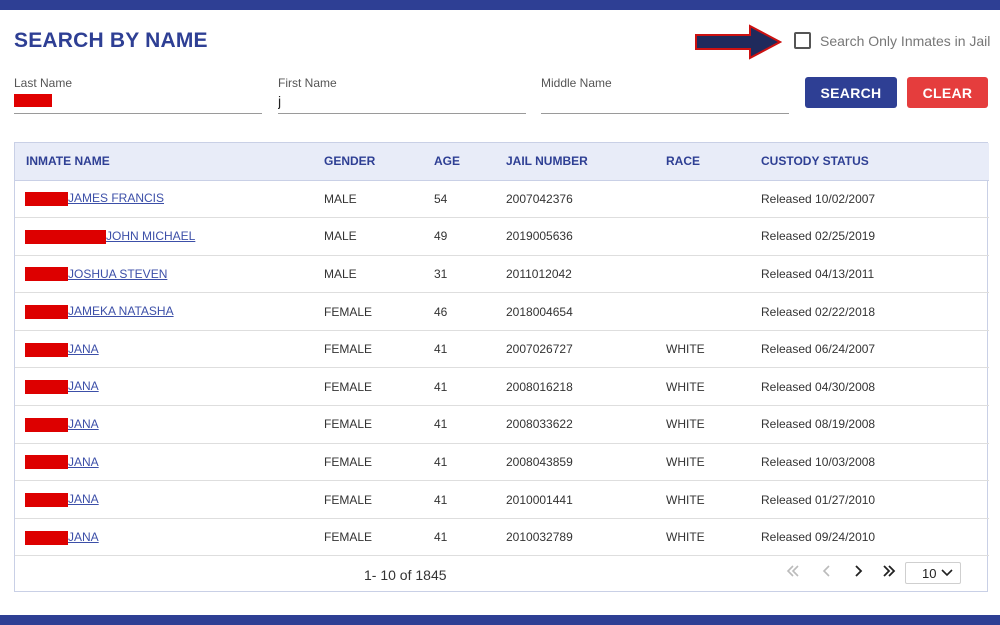 Image resolution: width=1000 pixels, height=625 pixels. What do you see at coordinates (586, 424) in the screenshot?
I see `jail-number-cell: 2008033622` at bounding box center [586, 424].